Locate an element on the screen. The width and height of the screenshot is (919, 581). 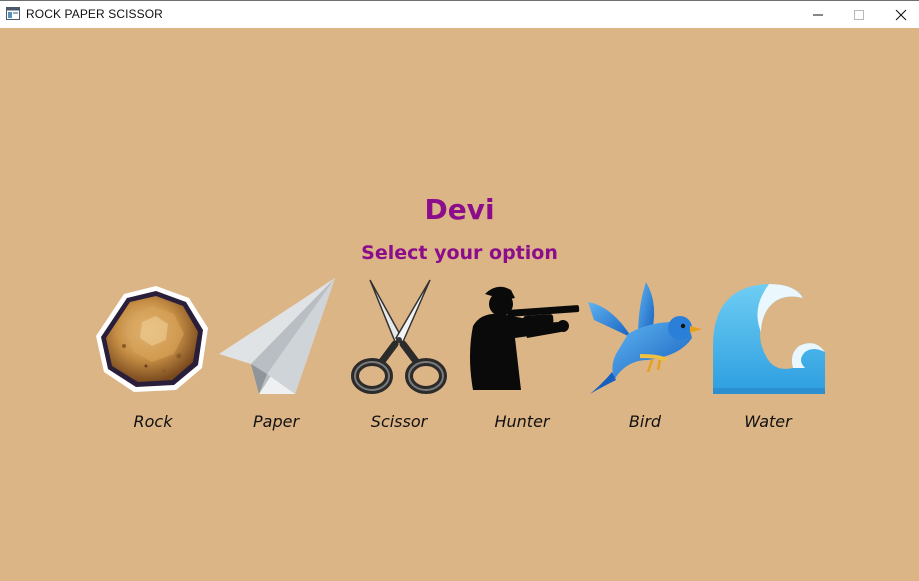
option-water: Water is located at coordinates (768, 356).